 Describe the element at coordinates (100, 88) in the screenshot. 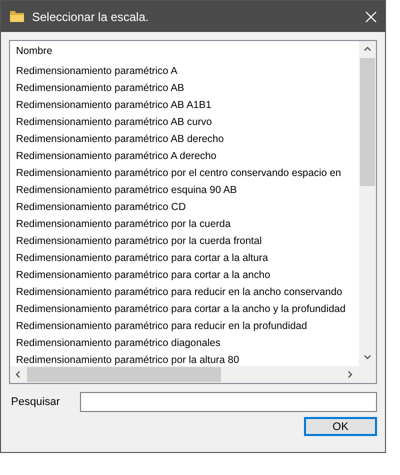

I see `list-item: Redimensionamiento paramétrico AB` at that location.